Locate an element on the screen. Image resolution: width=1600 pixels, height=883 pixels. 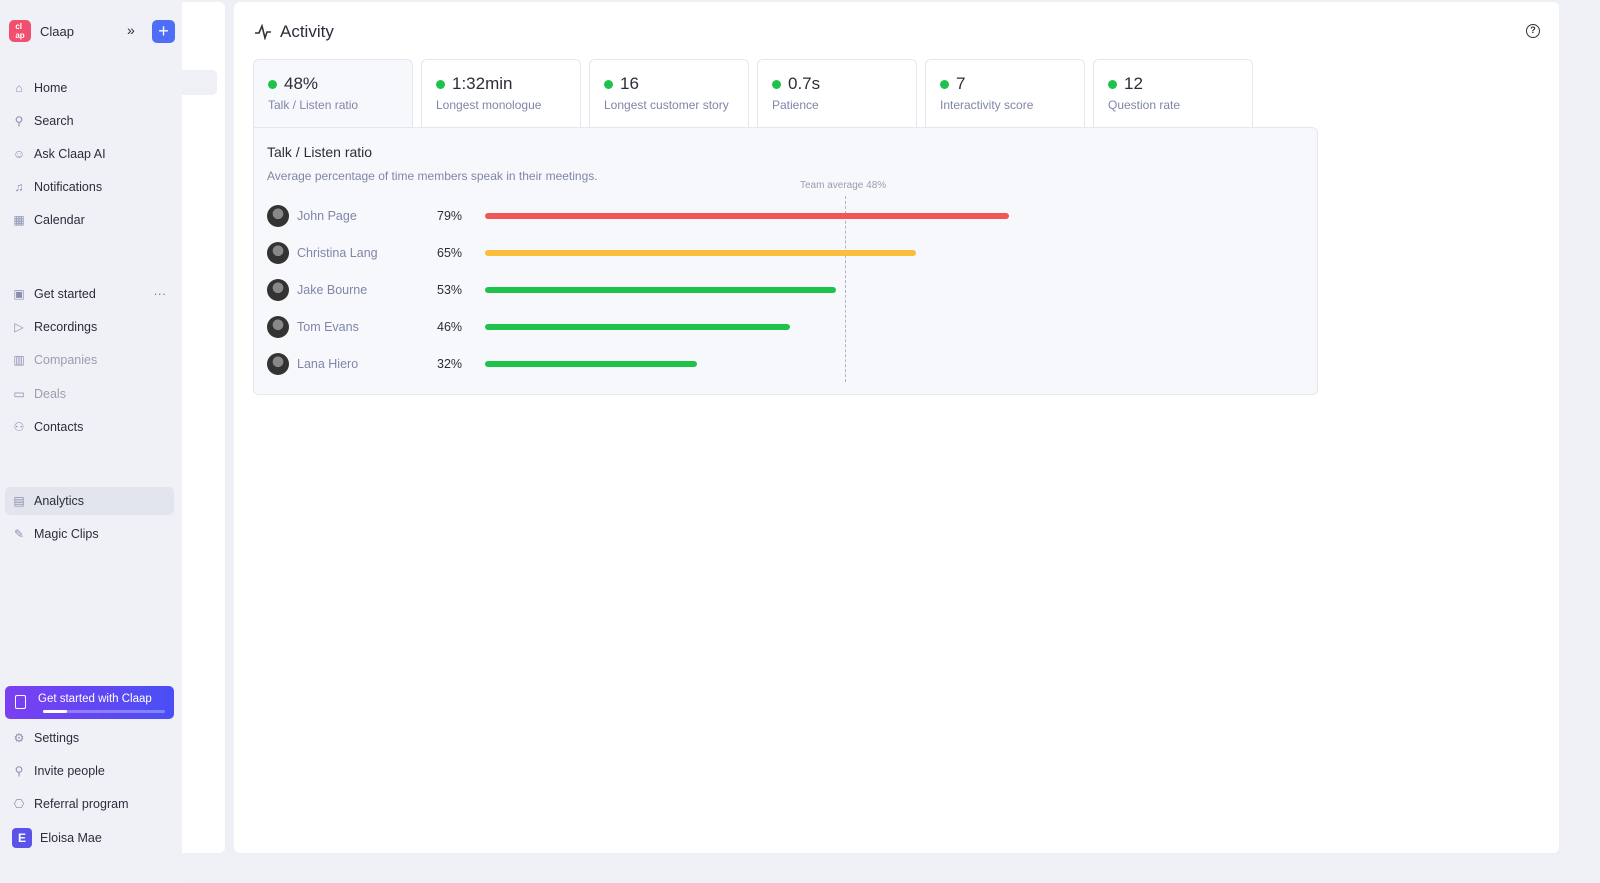
member-name: Tom Evans is located at coordinates (328, 327).